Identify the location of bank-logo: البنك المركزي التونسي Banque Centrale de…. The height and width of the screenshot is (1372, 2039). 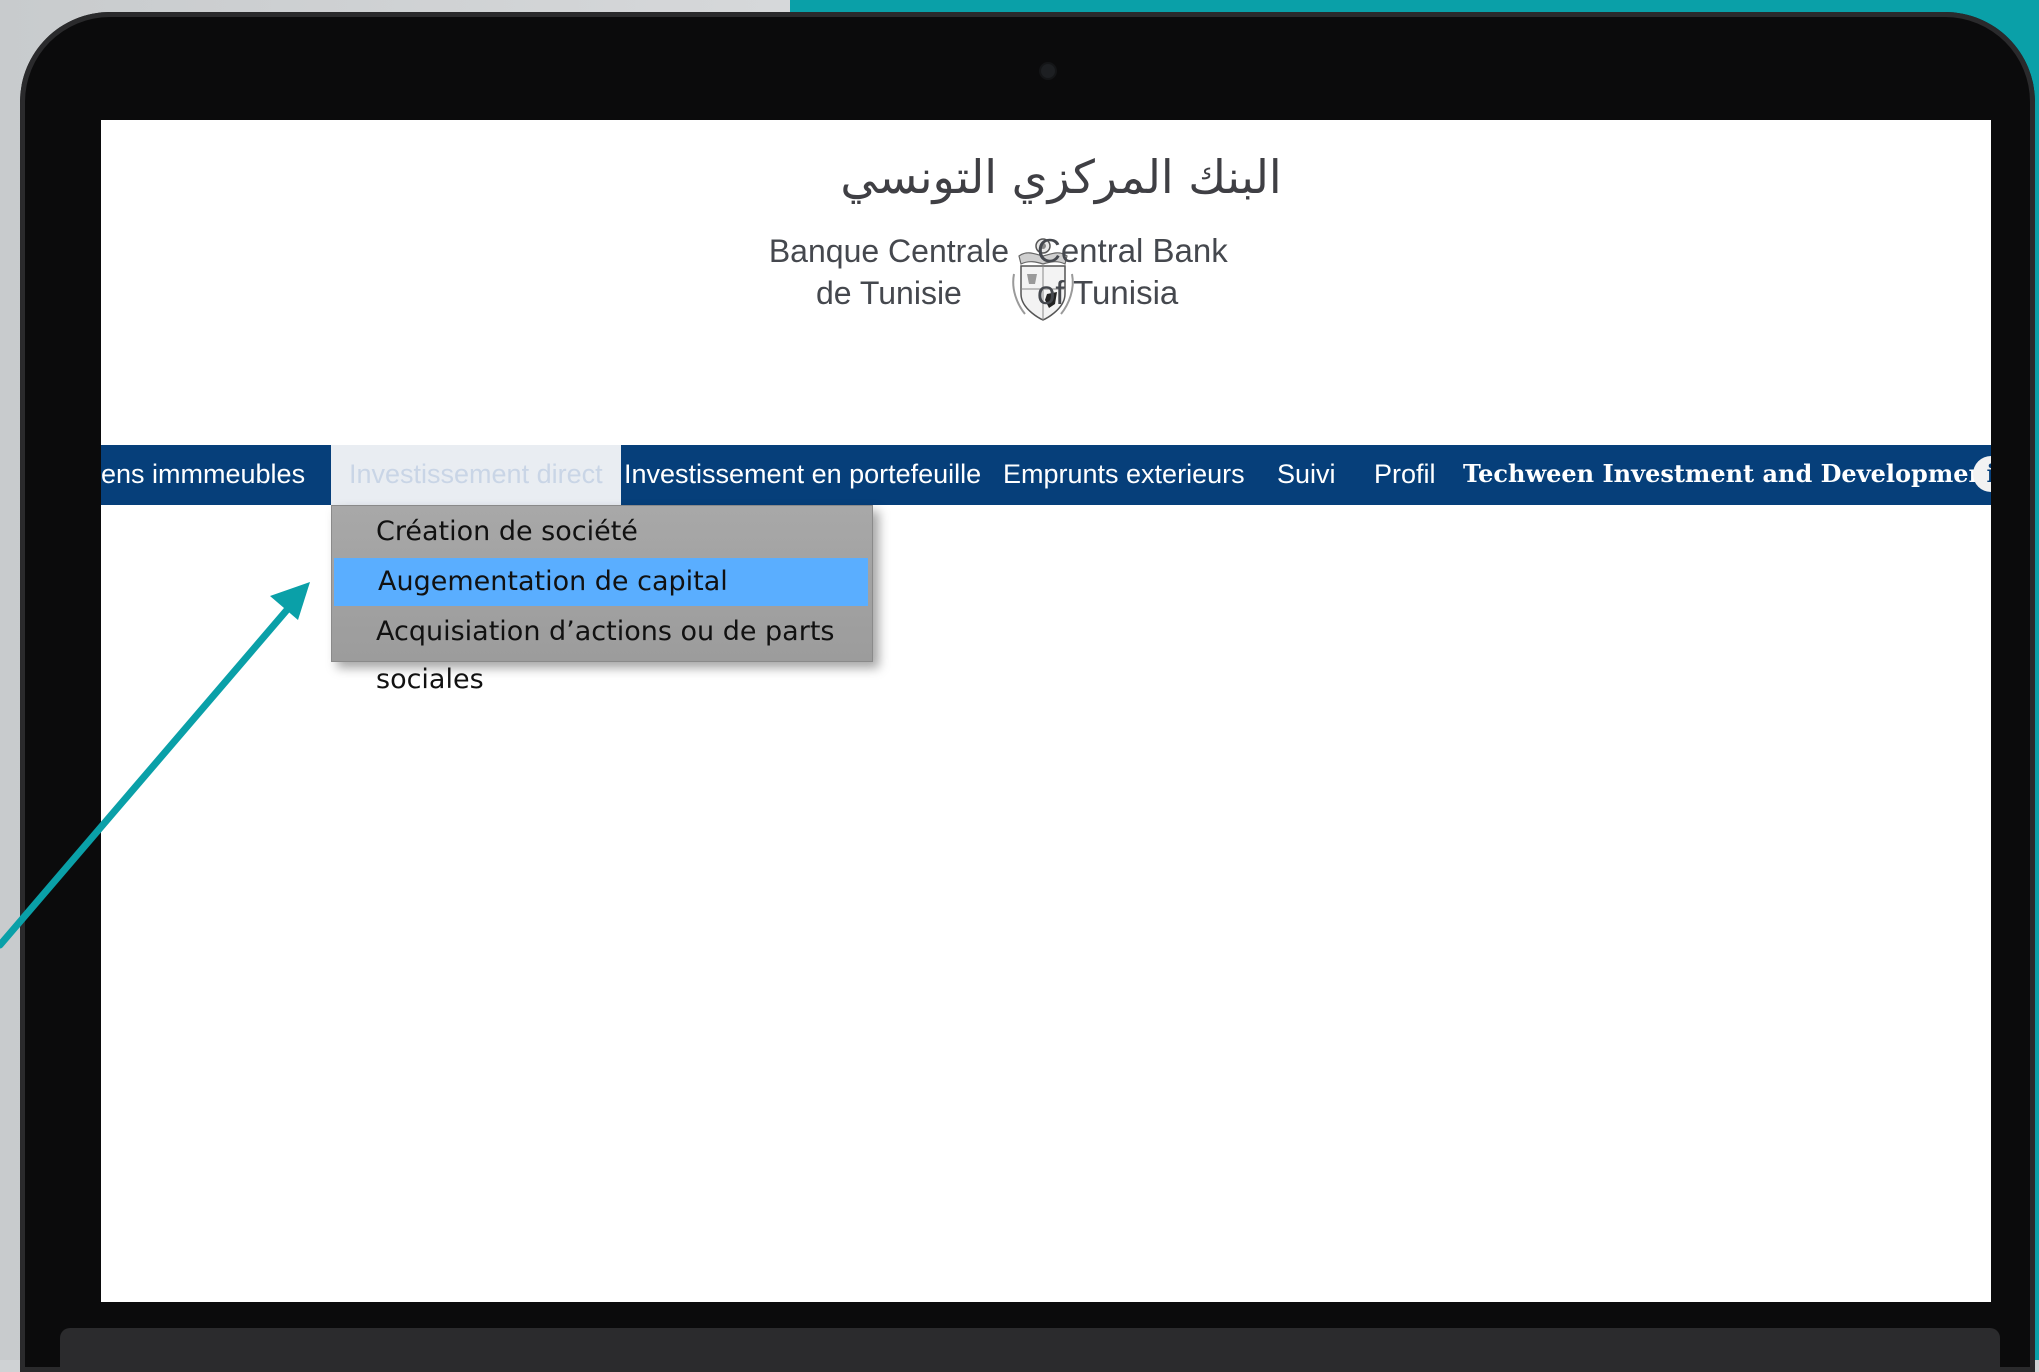
(1051, 245).